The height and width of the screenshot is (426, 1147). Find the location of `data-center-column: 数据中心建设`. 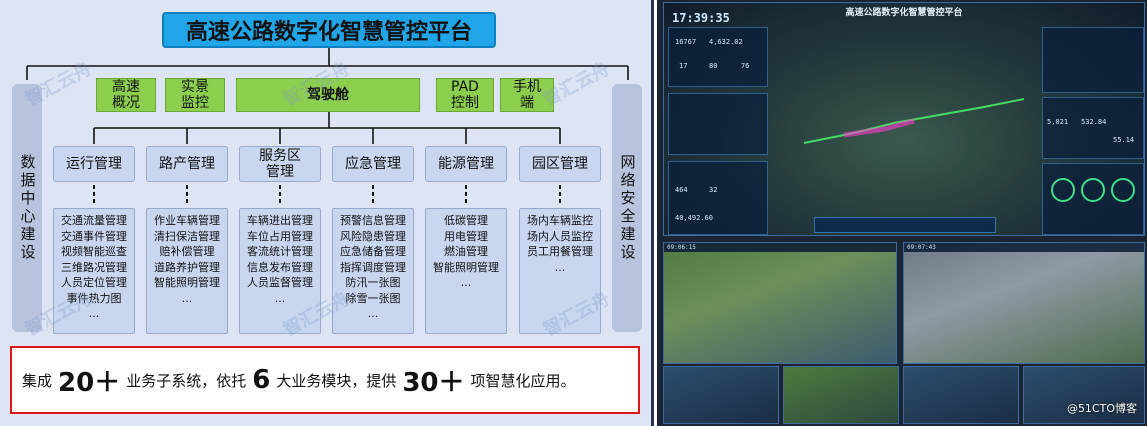

data-center-column: 数据中心建设 is located at coordinates (27, 208).